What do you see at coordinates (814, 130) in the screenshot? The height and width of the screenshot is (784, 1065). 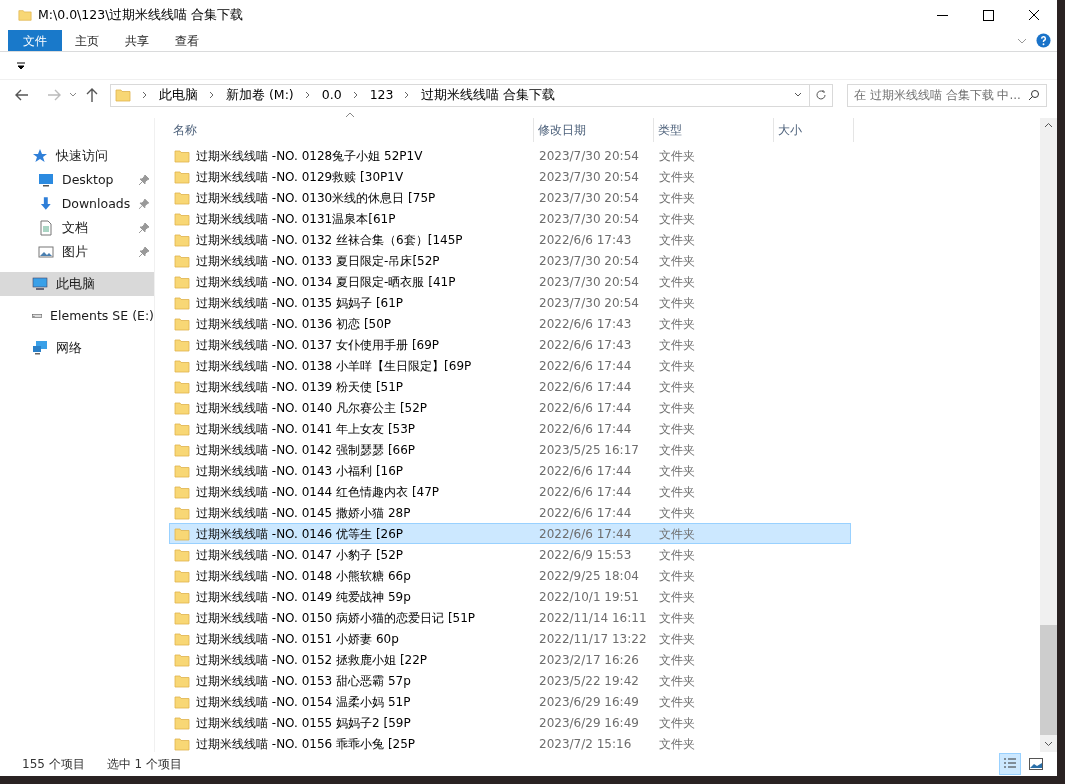 I see `column-header: 大小` at bounding box center [814, 130].